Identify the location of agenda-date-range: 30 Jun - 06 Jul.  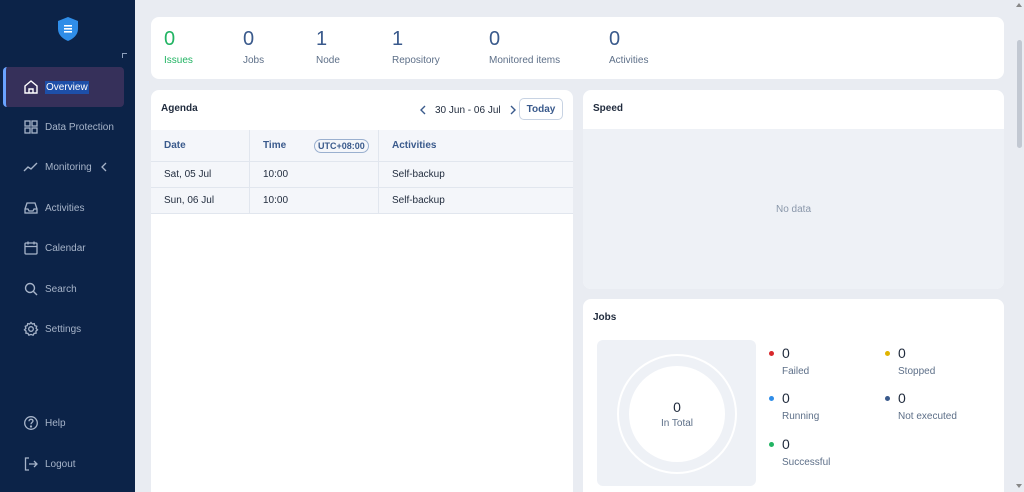
(468, 110).